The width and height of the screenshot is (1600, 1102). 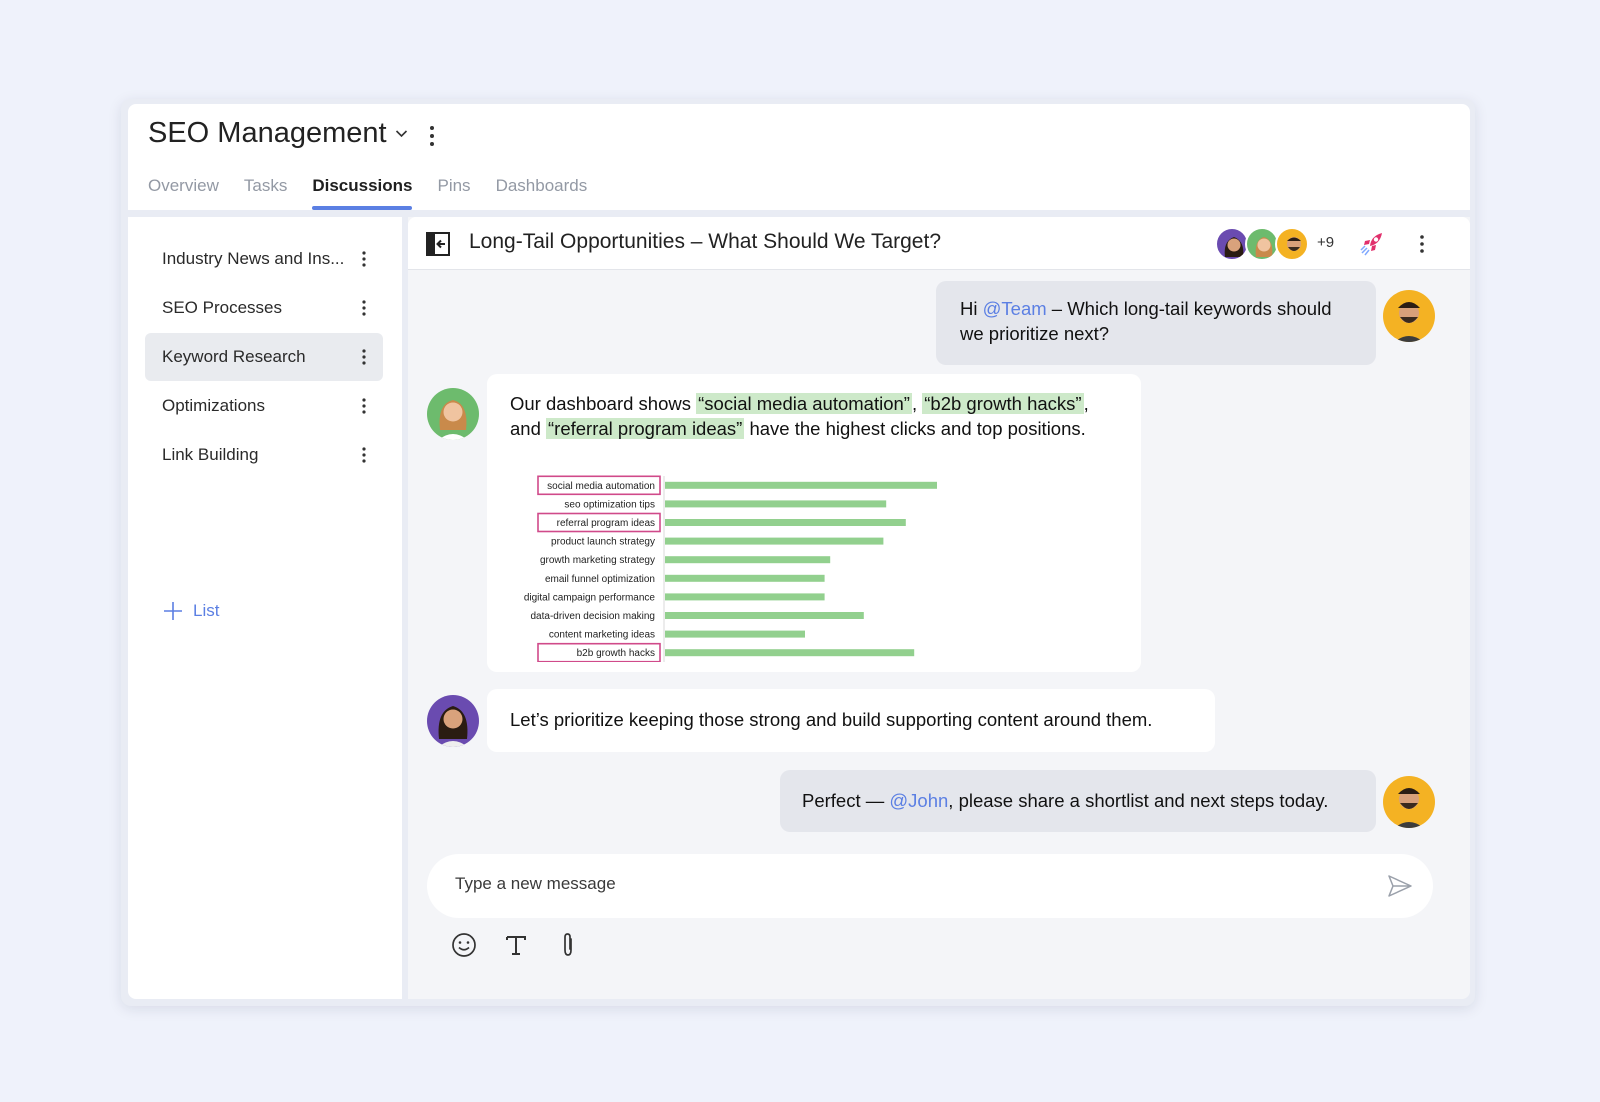 I want to click on tab-overview: Overview, so click(x=183, y=193).